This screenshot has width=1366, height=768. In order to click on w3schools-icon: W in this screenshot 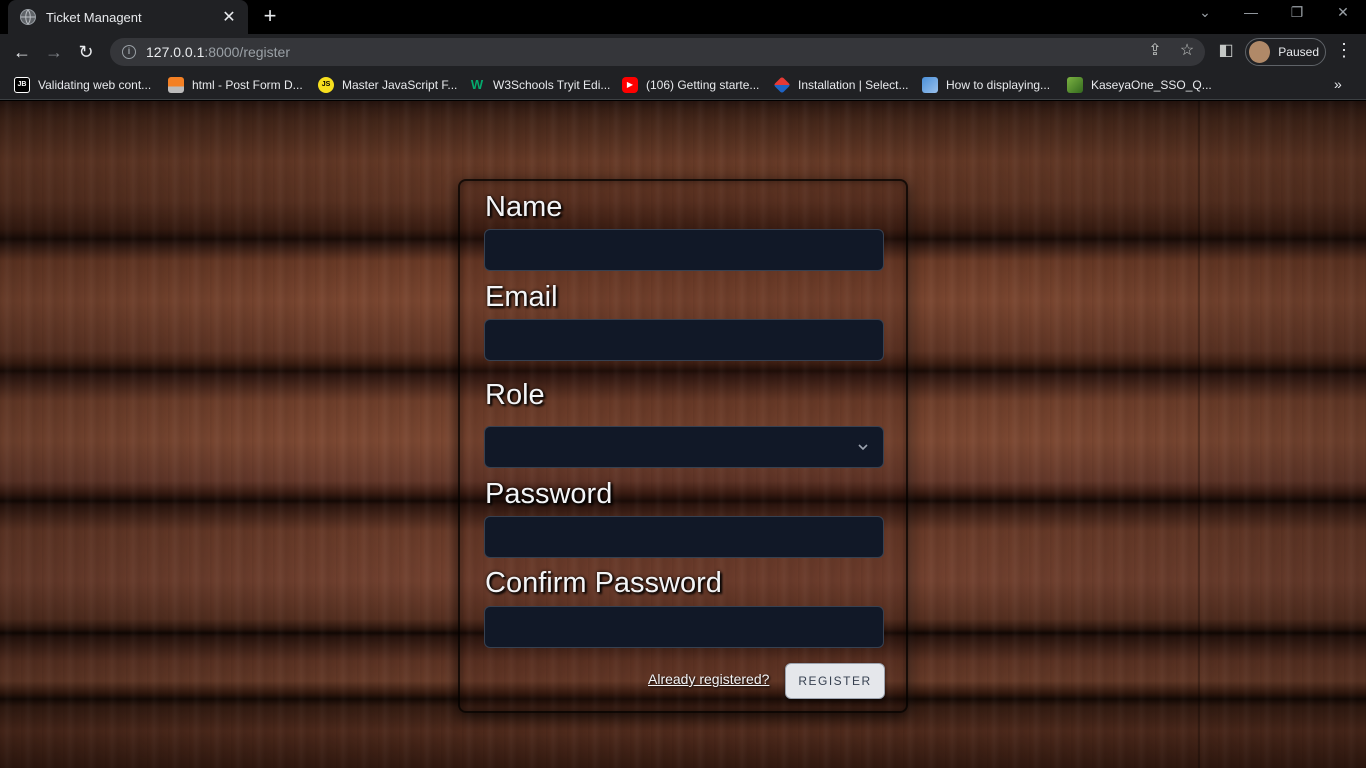, I will do `click(477, 84)`.